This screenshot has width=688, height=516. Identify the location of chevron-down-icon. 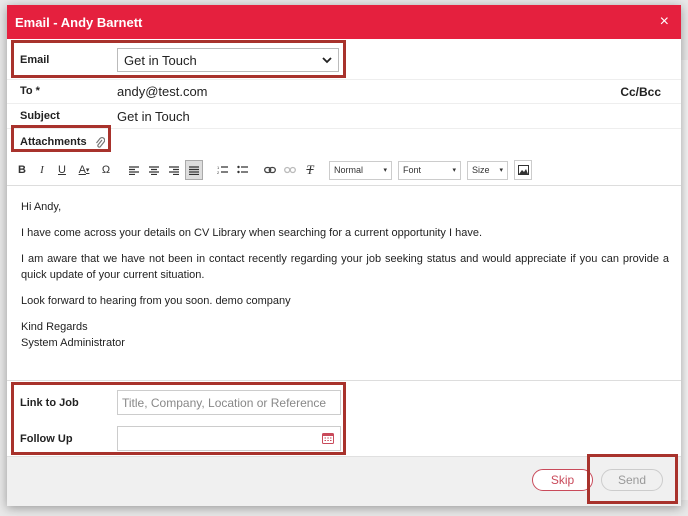
(327, 60).